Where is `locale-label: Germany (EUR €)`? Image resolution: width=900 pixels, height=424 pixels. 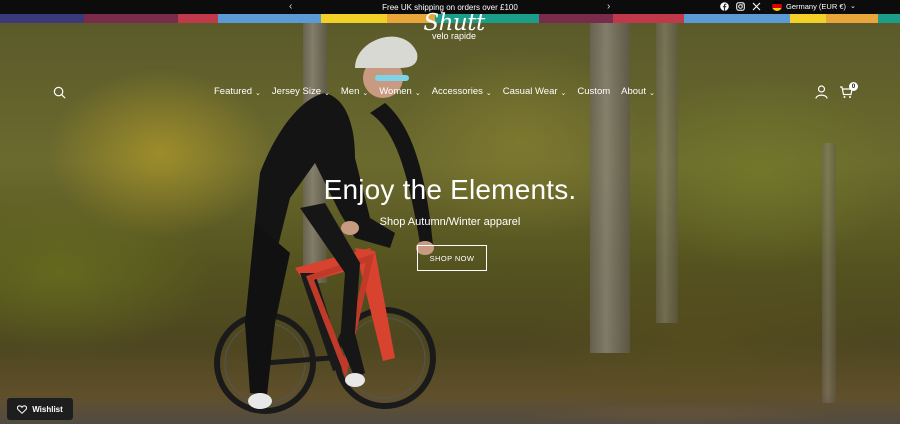 locale-label: Germany (EUR €) is located at coordinates (816, 6).